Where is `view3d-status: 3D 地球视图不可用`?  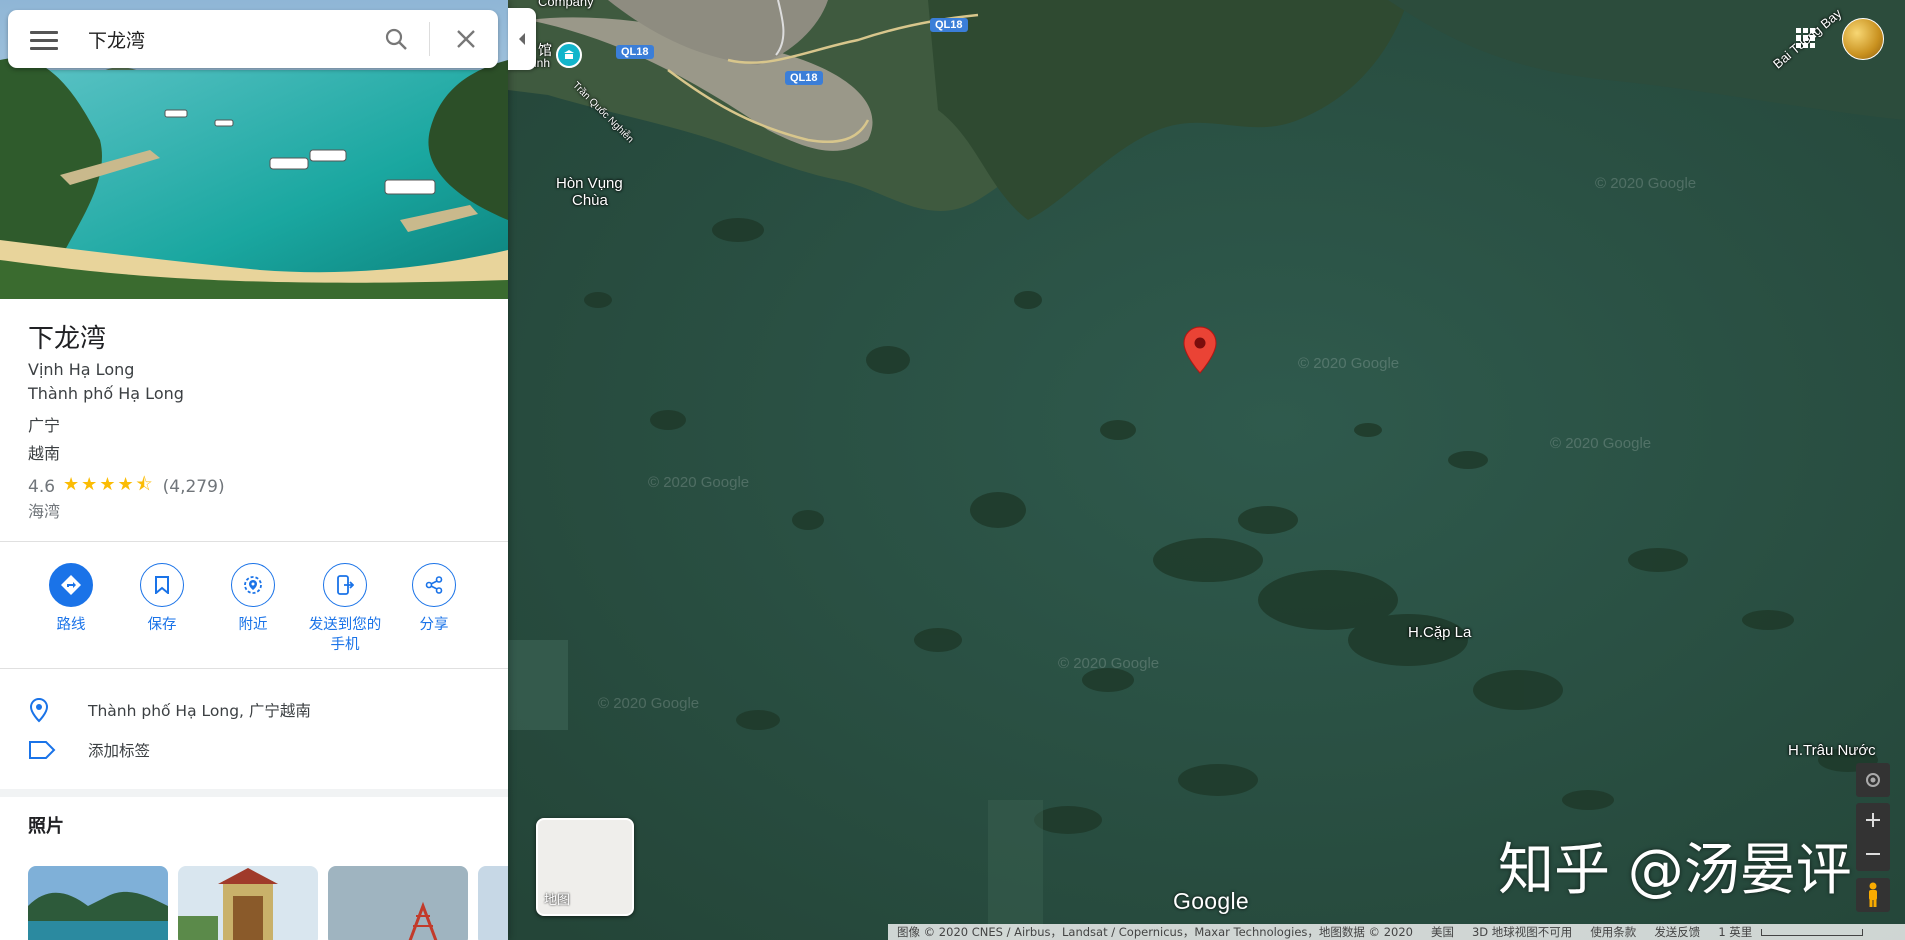 view3d-status: 3D 地球视图不可用 is located at coordinates (1522, 932).